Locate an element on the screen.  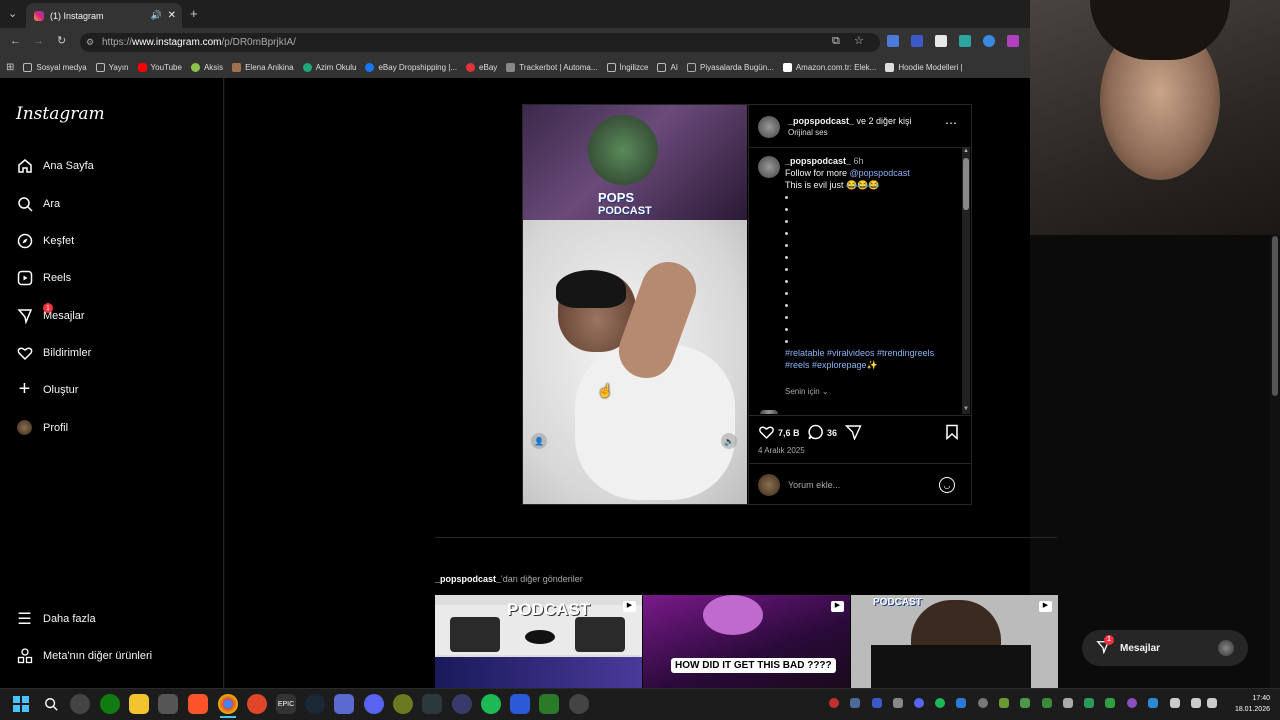
volume-icon: 🔈 is located at coordinates (729, 441).